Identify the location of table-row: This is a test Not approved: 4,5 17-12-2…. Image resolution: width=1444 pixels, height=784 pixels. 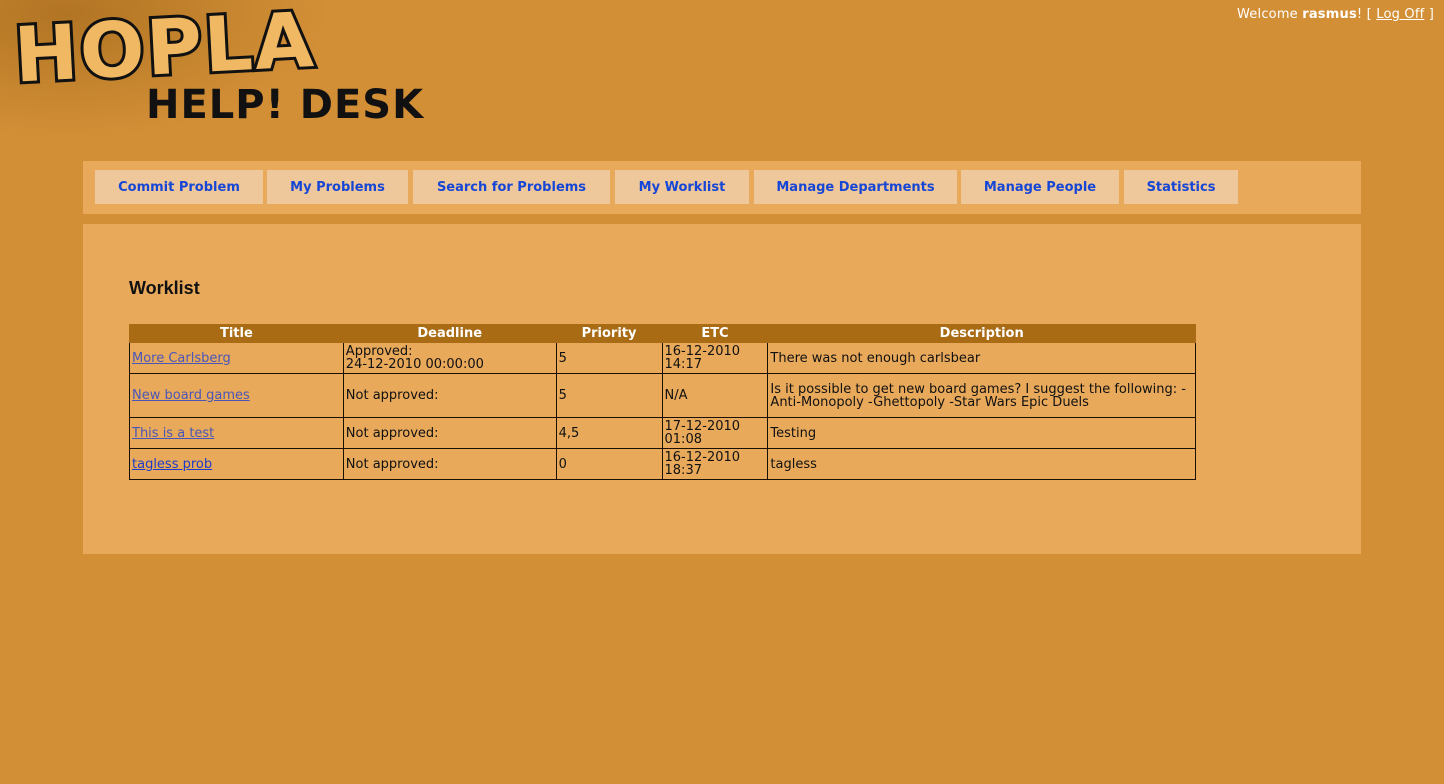
(662, 433).